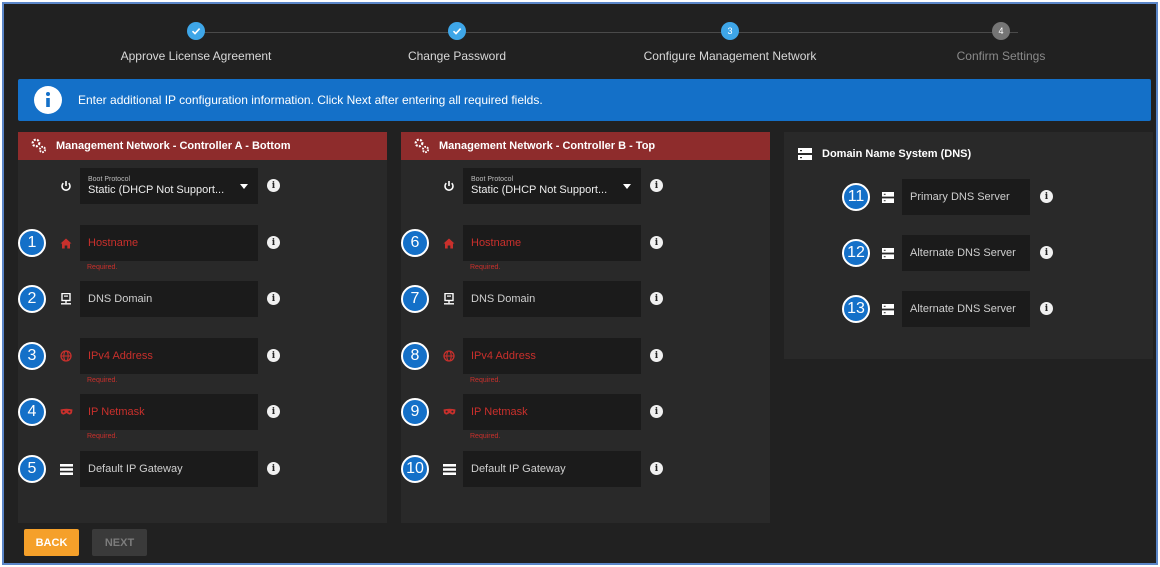 Image resolution: width=1160 pixels, height=567 pixels. I want to click on dns-domain-row: 2 DNS Domain i, so click(203, 299).